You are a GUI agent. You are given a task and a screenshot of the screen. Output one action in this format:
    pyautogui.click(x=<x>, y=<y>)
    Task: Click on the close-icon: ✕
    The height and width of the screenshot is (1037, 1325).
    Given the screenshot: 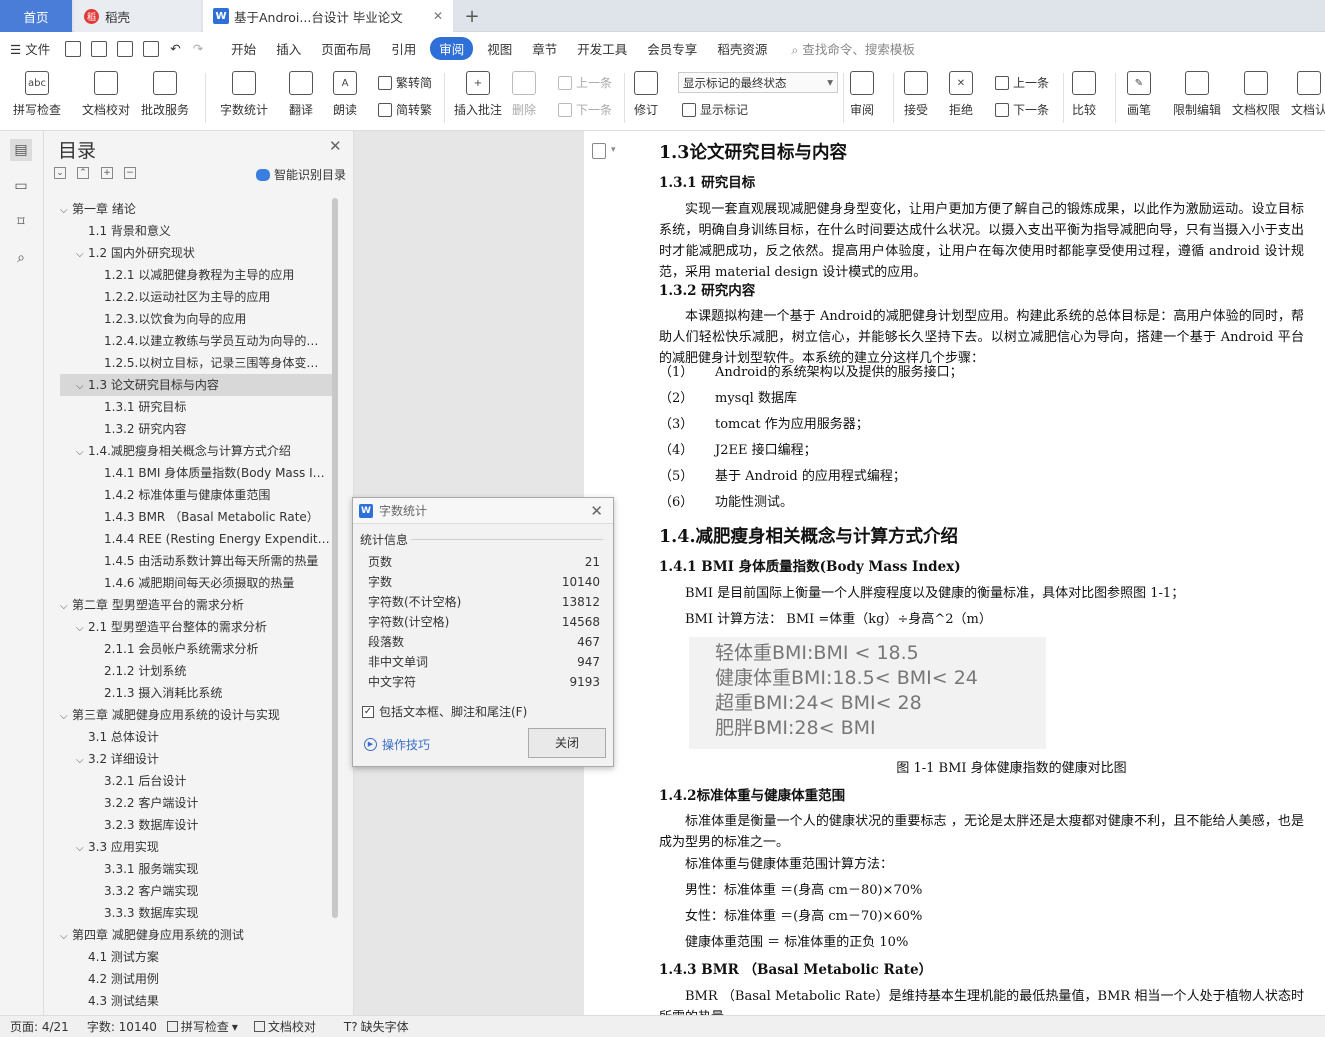 What is the action you would take?
    pyautogui.click(x=596, y=511)
    